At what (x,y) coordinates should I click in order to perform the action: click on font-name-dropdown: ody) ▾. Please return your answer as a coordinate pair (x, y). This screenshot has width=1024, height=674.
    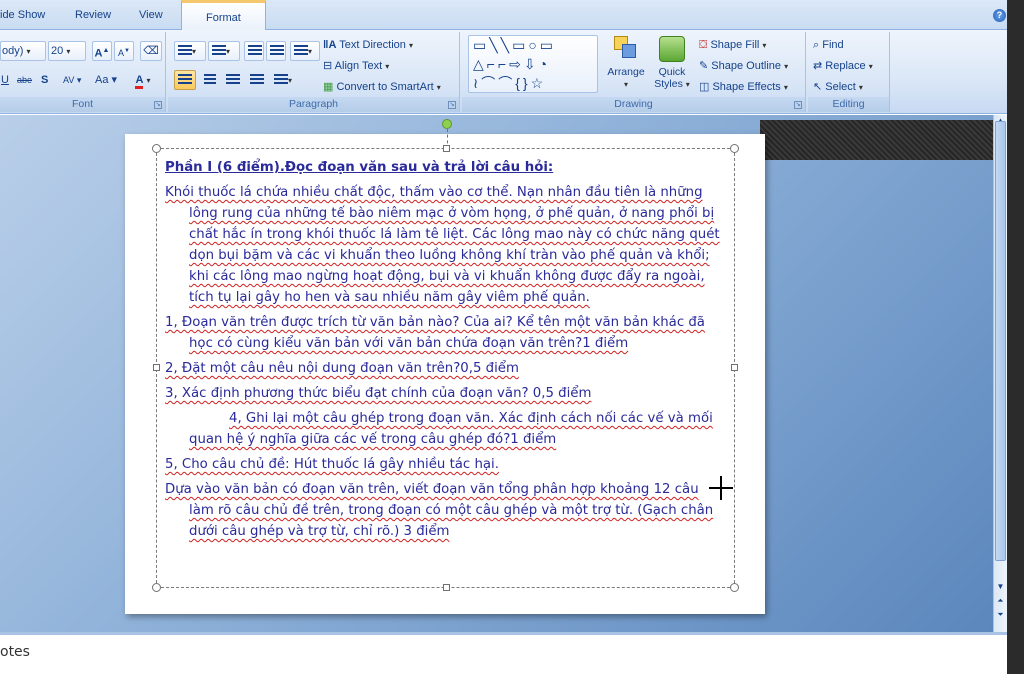
    Looking at the image, I should click on (23, 51).